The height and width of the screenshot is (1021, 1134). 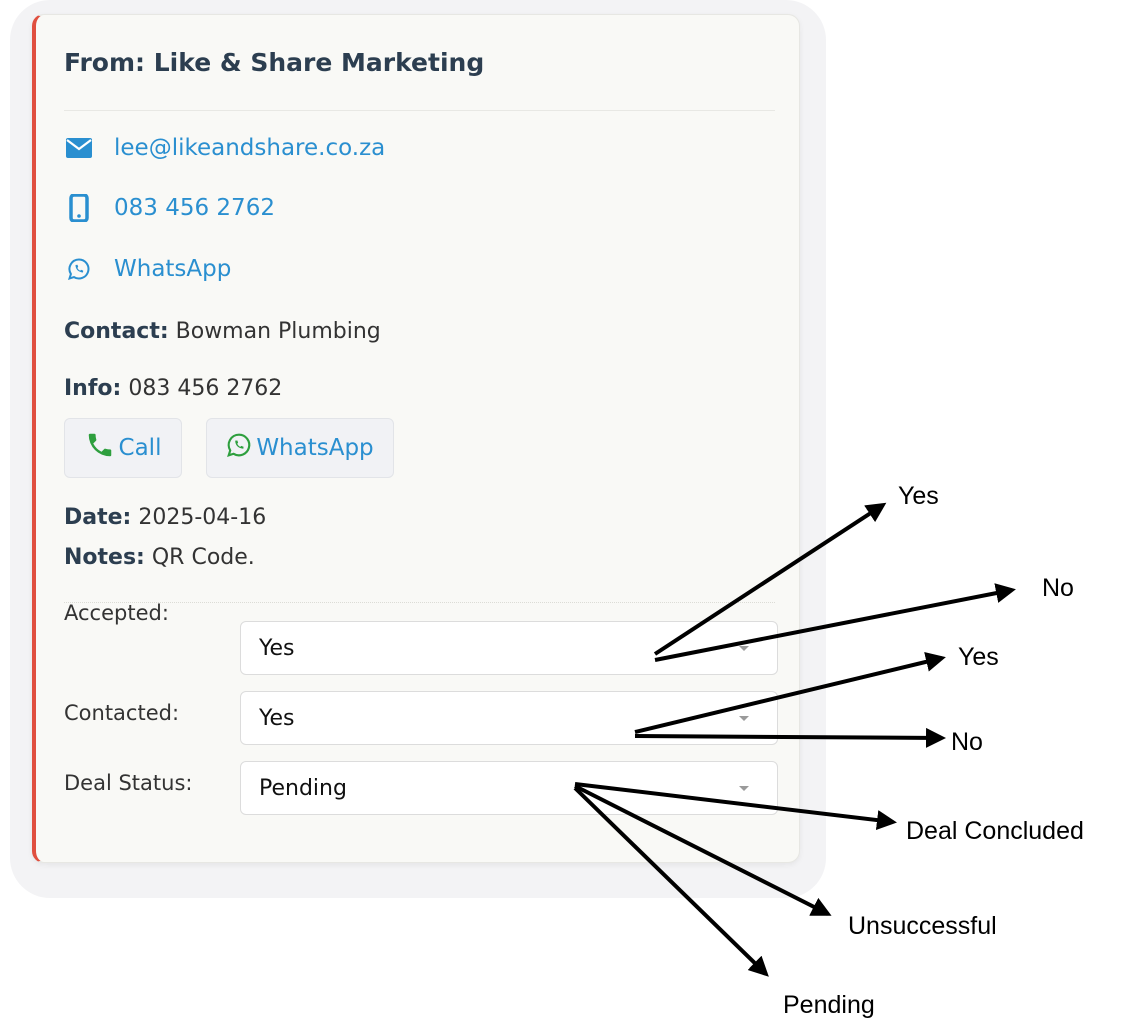 I want to click on arrow-deal-concluded, so click(x=735, y=806).